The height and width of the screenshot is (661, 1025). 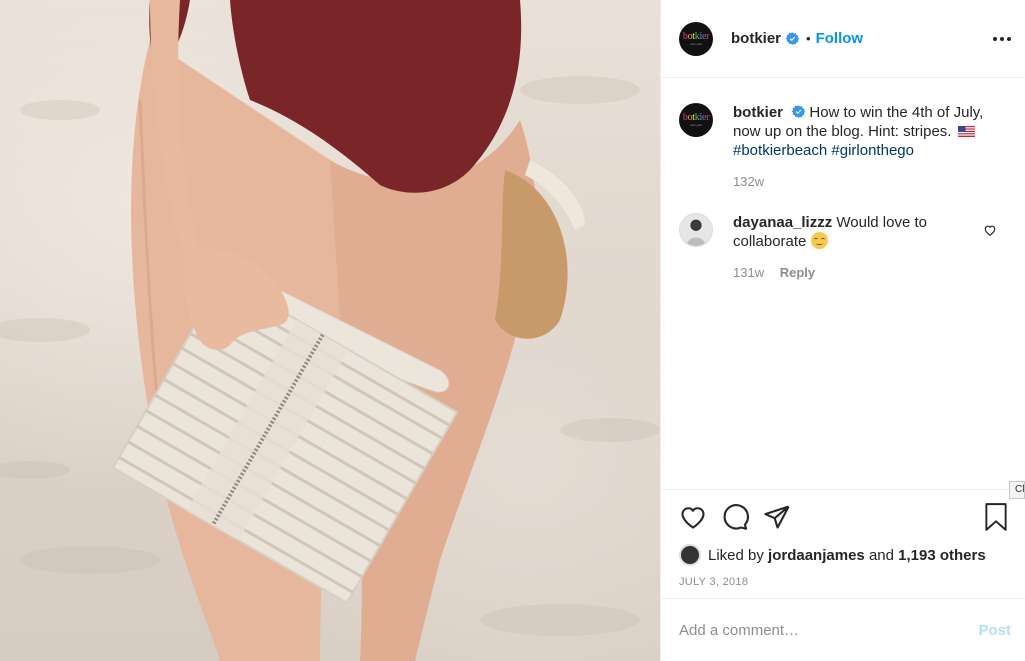 What do you see at coordinates (748, 272) in the screenshot?
I see `comment-age: 131w` at bounding box center [748, 272].